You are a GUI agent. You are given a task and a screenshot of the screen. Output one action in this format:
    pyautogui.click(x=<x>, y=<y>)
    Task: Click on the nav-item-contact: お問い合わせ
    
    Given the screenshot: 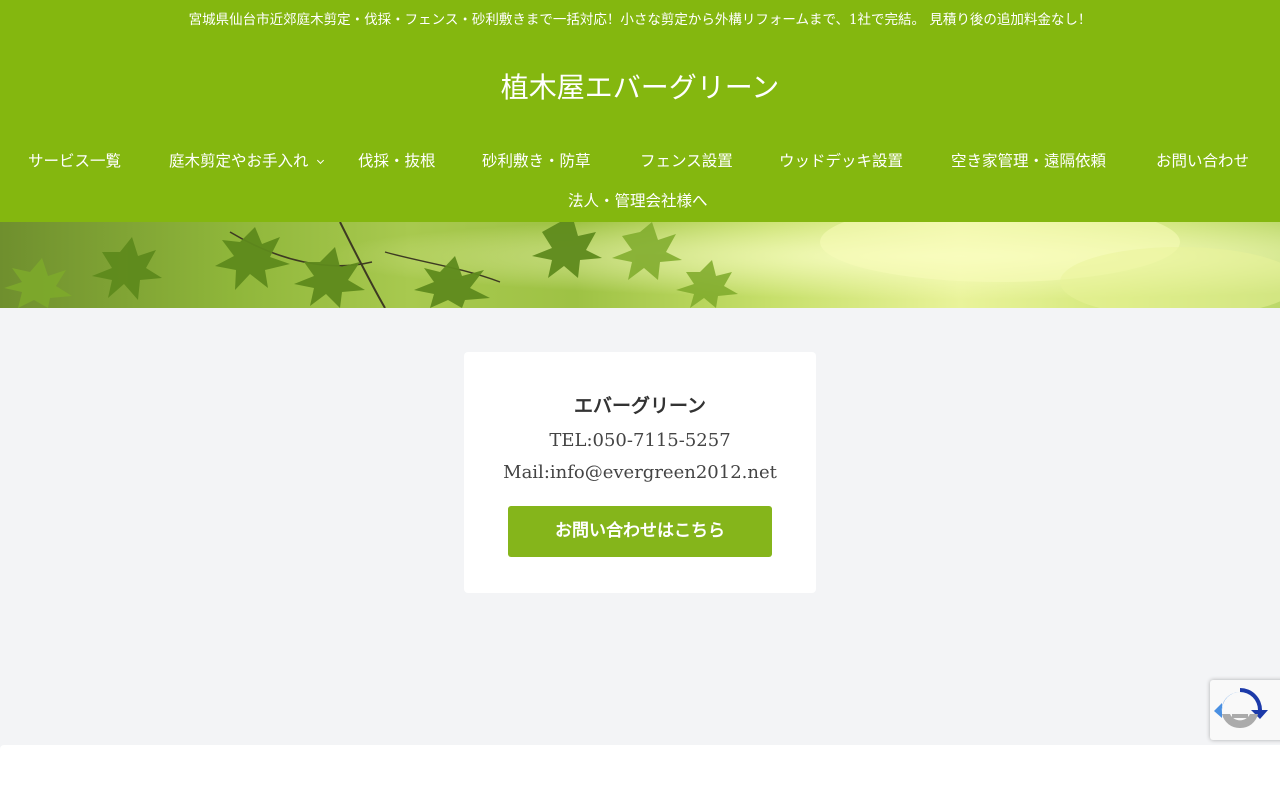 What is the action you would take?
    pyautogui.click(x=1202, y=161)
    